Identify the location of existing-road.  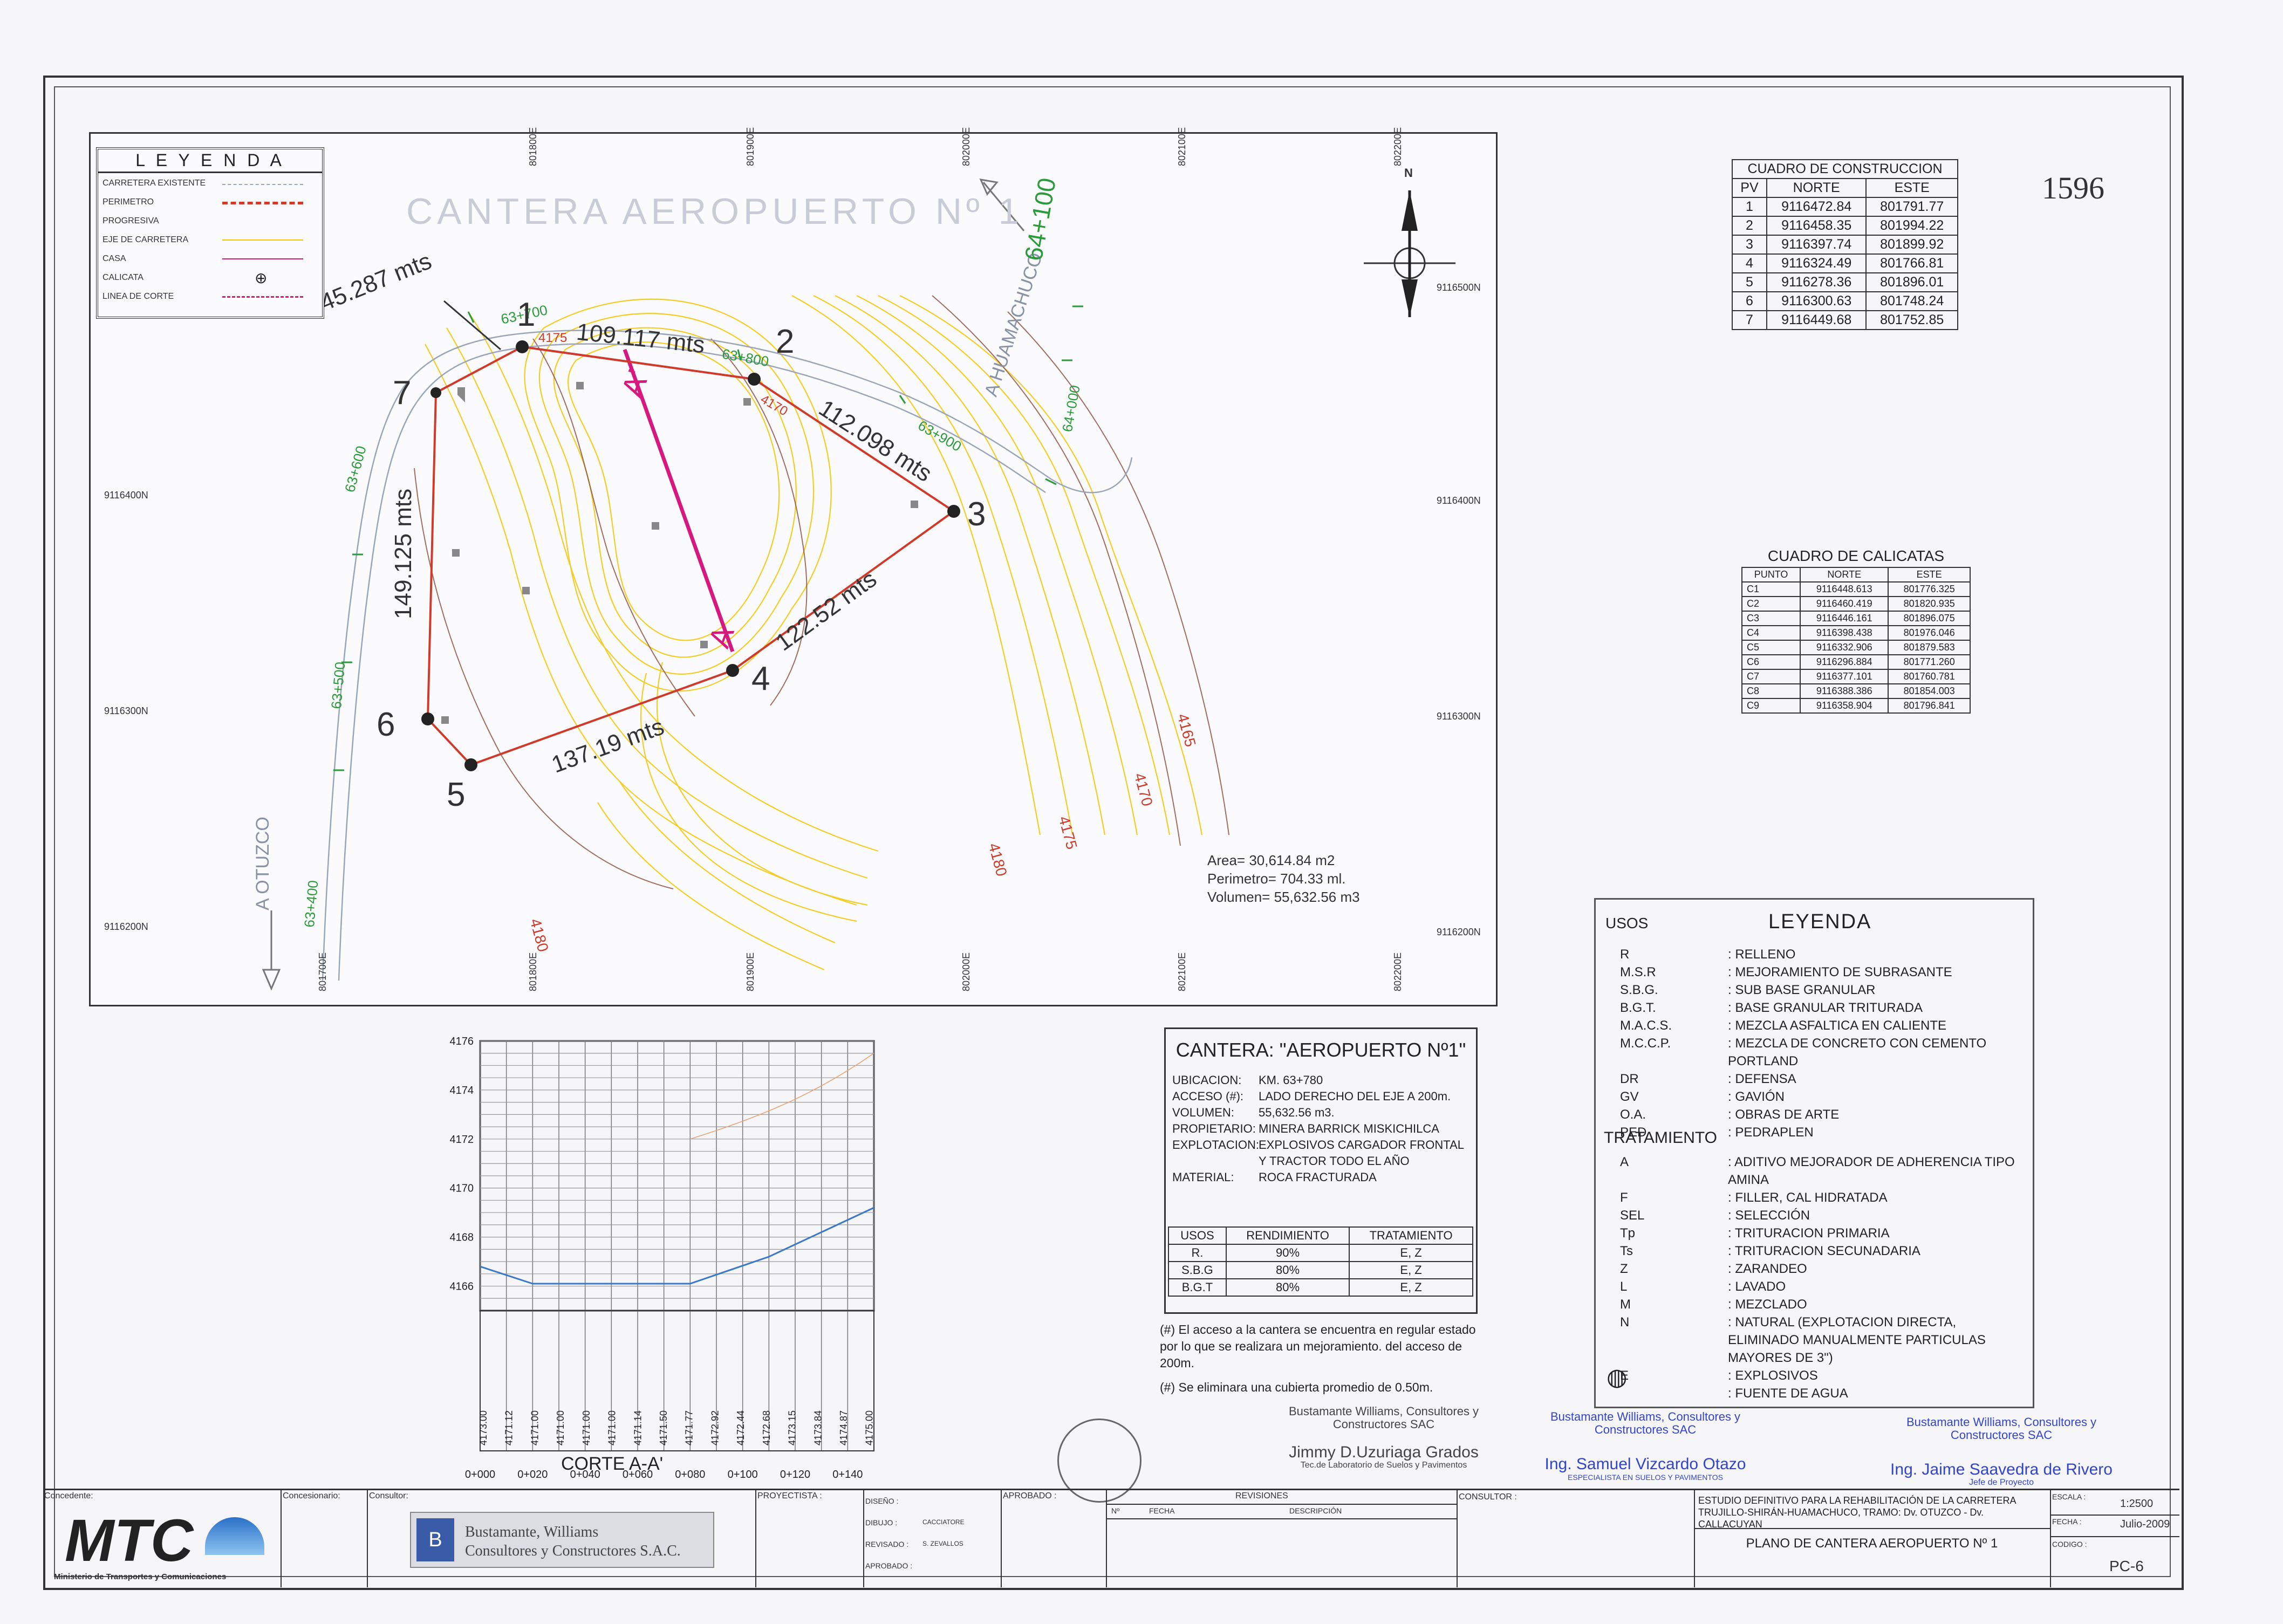
(727, 655).